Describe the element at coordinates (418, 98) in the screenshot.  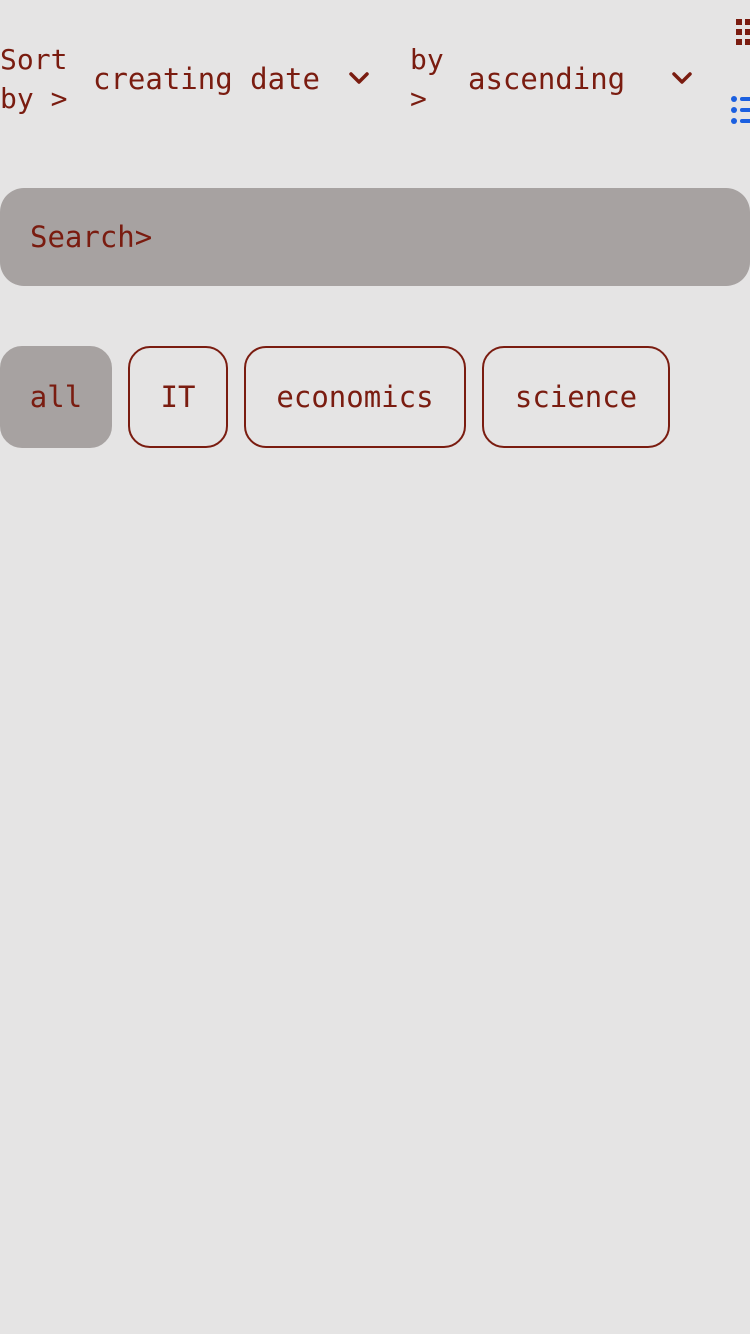
I see `order-label-line2: >` at that location.